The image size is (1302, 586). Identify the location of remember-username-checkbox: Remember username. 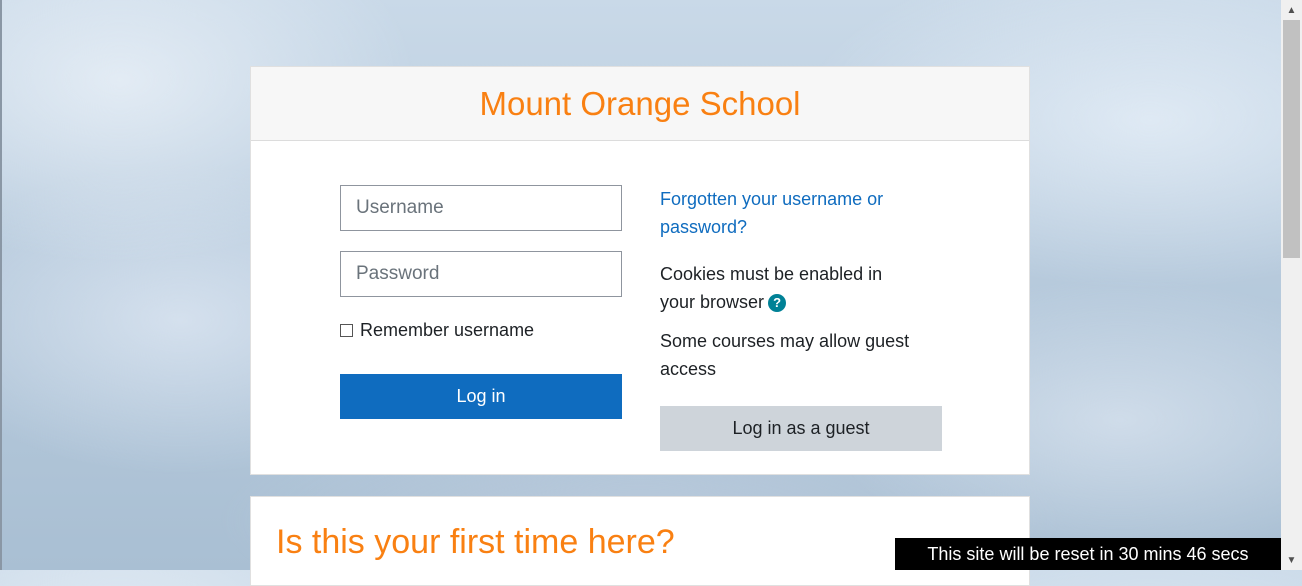
(437, 330).